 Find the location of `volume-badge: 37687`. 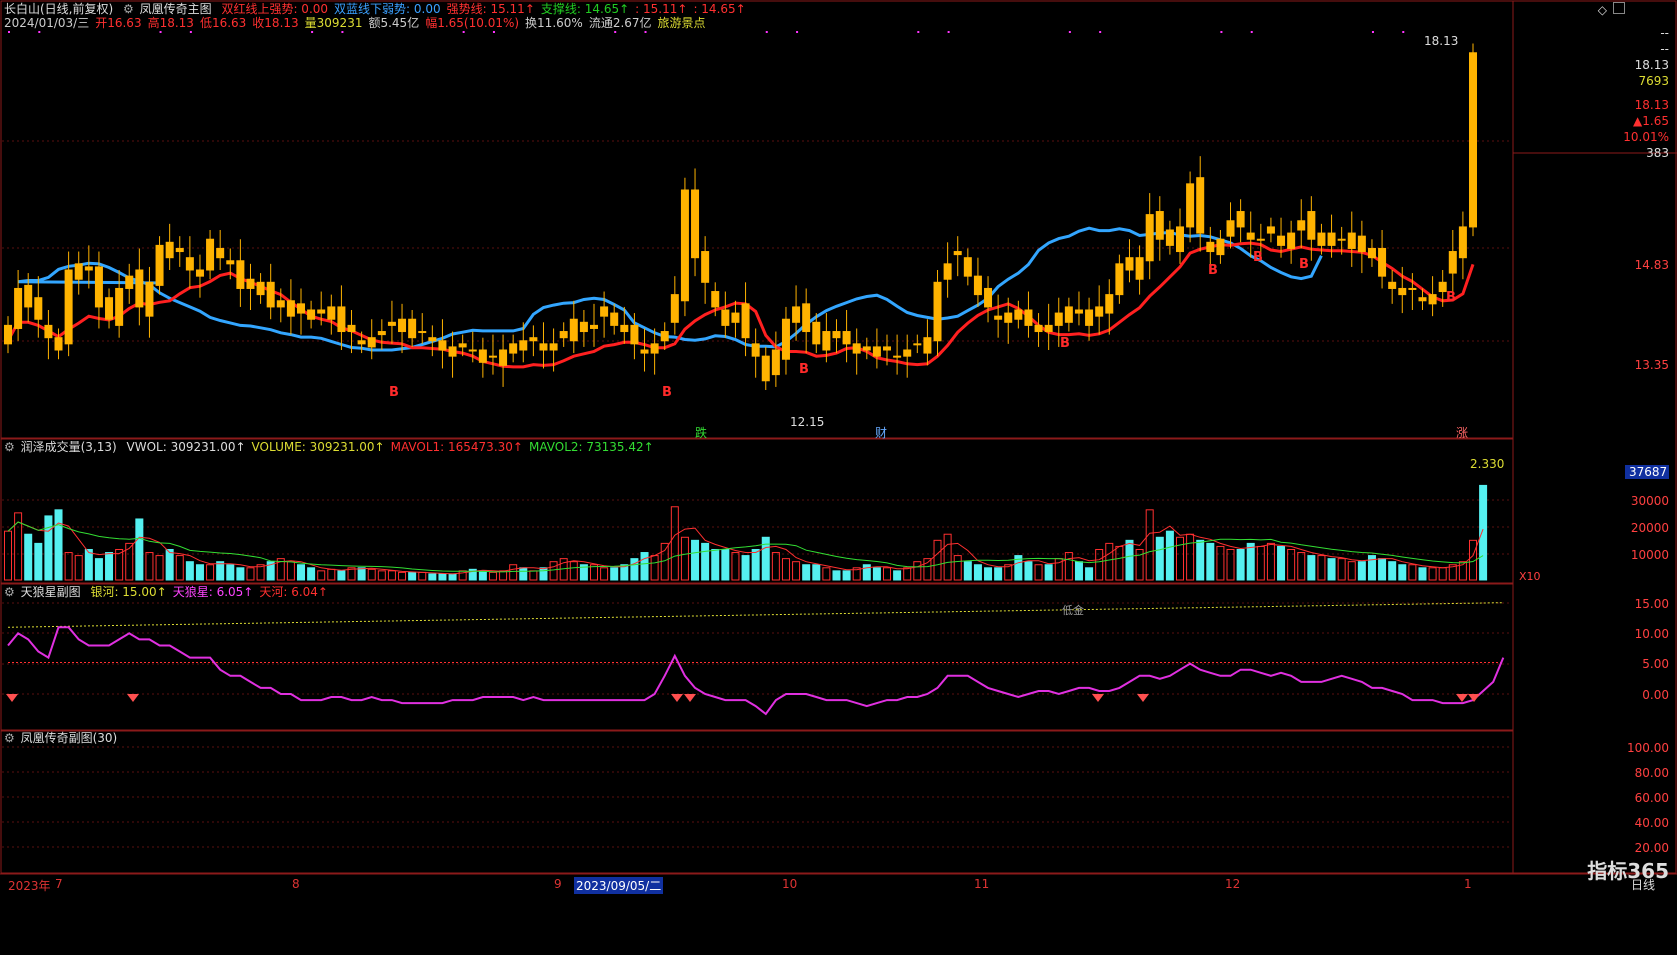

volume-badge: 37687 is located at coordinates (1647, 472).